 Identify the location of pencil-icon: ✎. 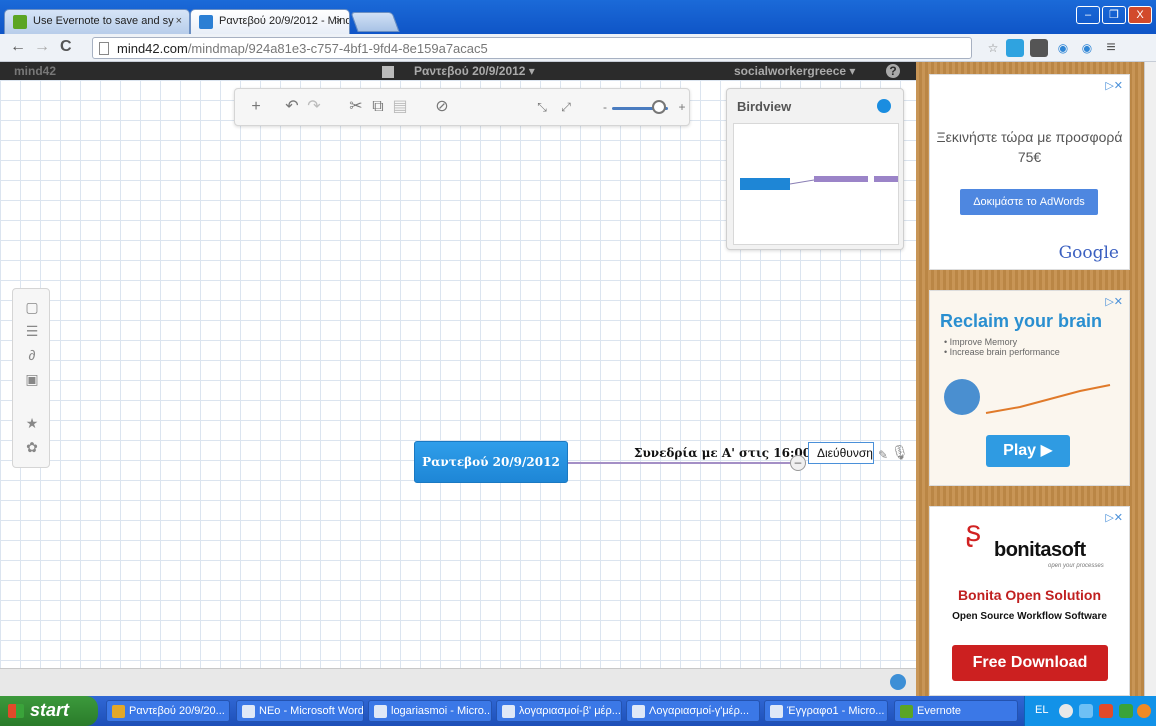
(883, 455).